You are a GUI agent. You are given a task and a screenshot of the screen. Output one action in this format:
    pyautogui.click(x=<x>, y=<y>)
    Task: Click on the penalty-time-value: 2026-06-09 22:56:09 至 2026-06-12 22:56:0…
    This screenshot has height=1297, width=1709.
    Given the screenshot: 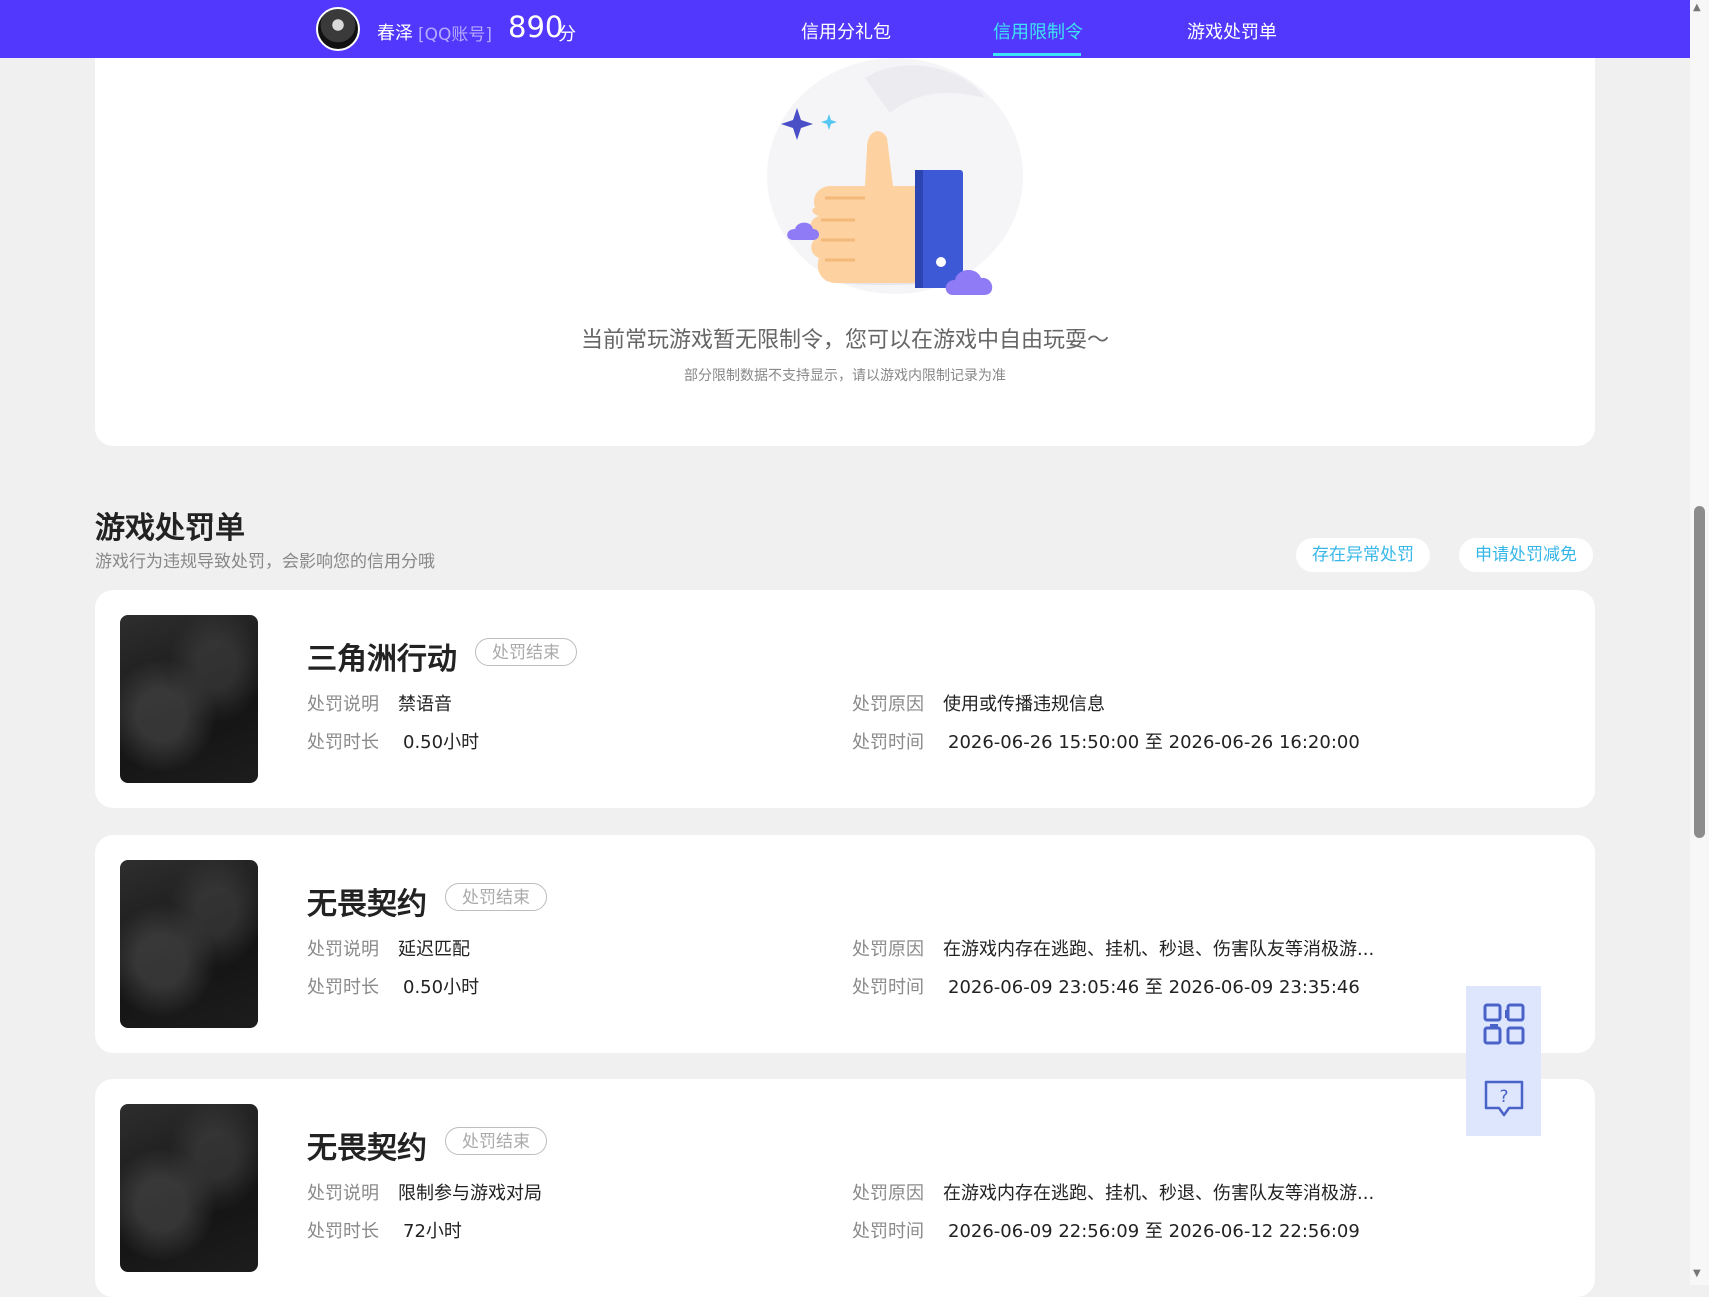 What is the action you would take?
    pyautogui.click(x=1154, y=1231)
    